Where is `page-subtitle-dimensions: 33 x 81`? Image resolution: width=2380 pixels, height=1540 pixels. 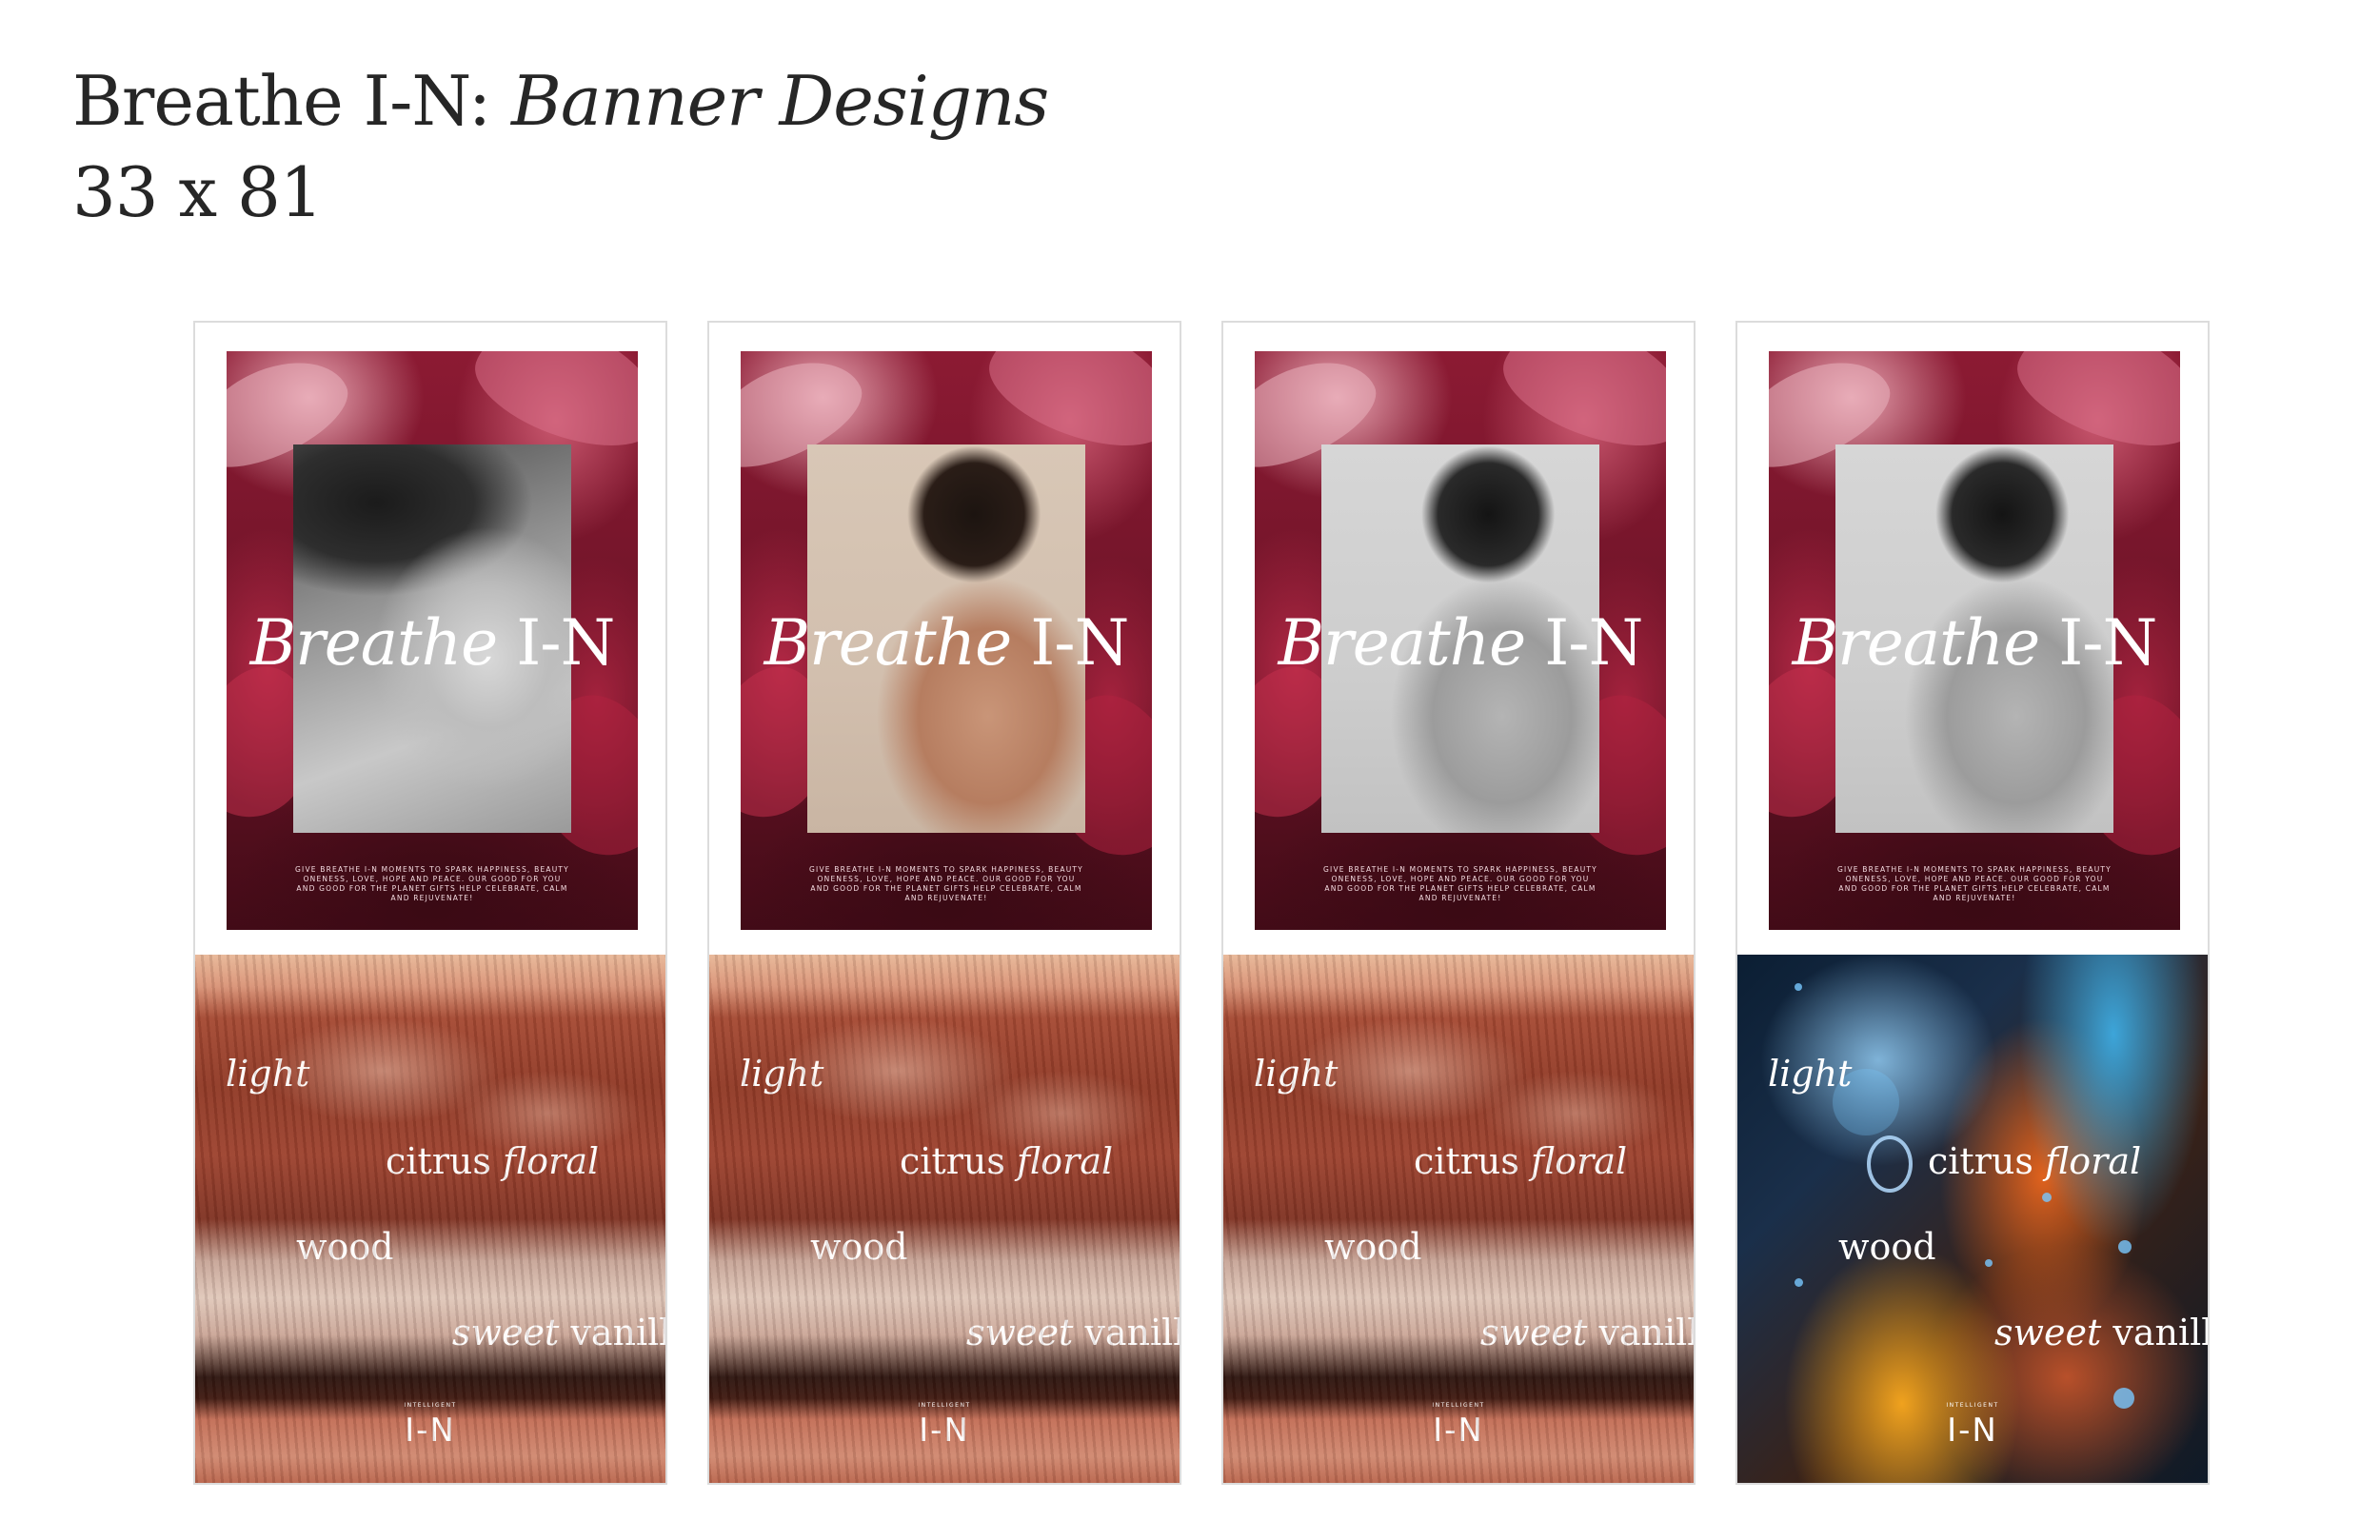
page-subtitle-dimensions: 33 x 81 is located at coordinates (198, 192).